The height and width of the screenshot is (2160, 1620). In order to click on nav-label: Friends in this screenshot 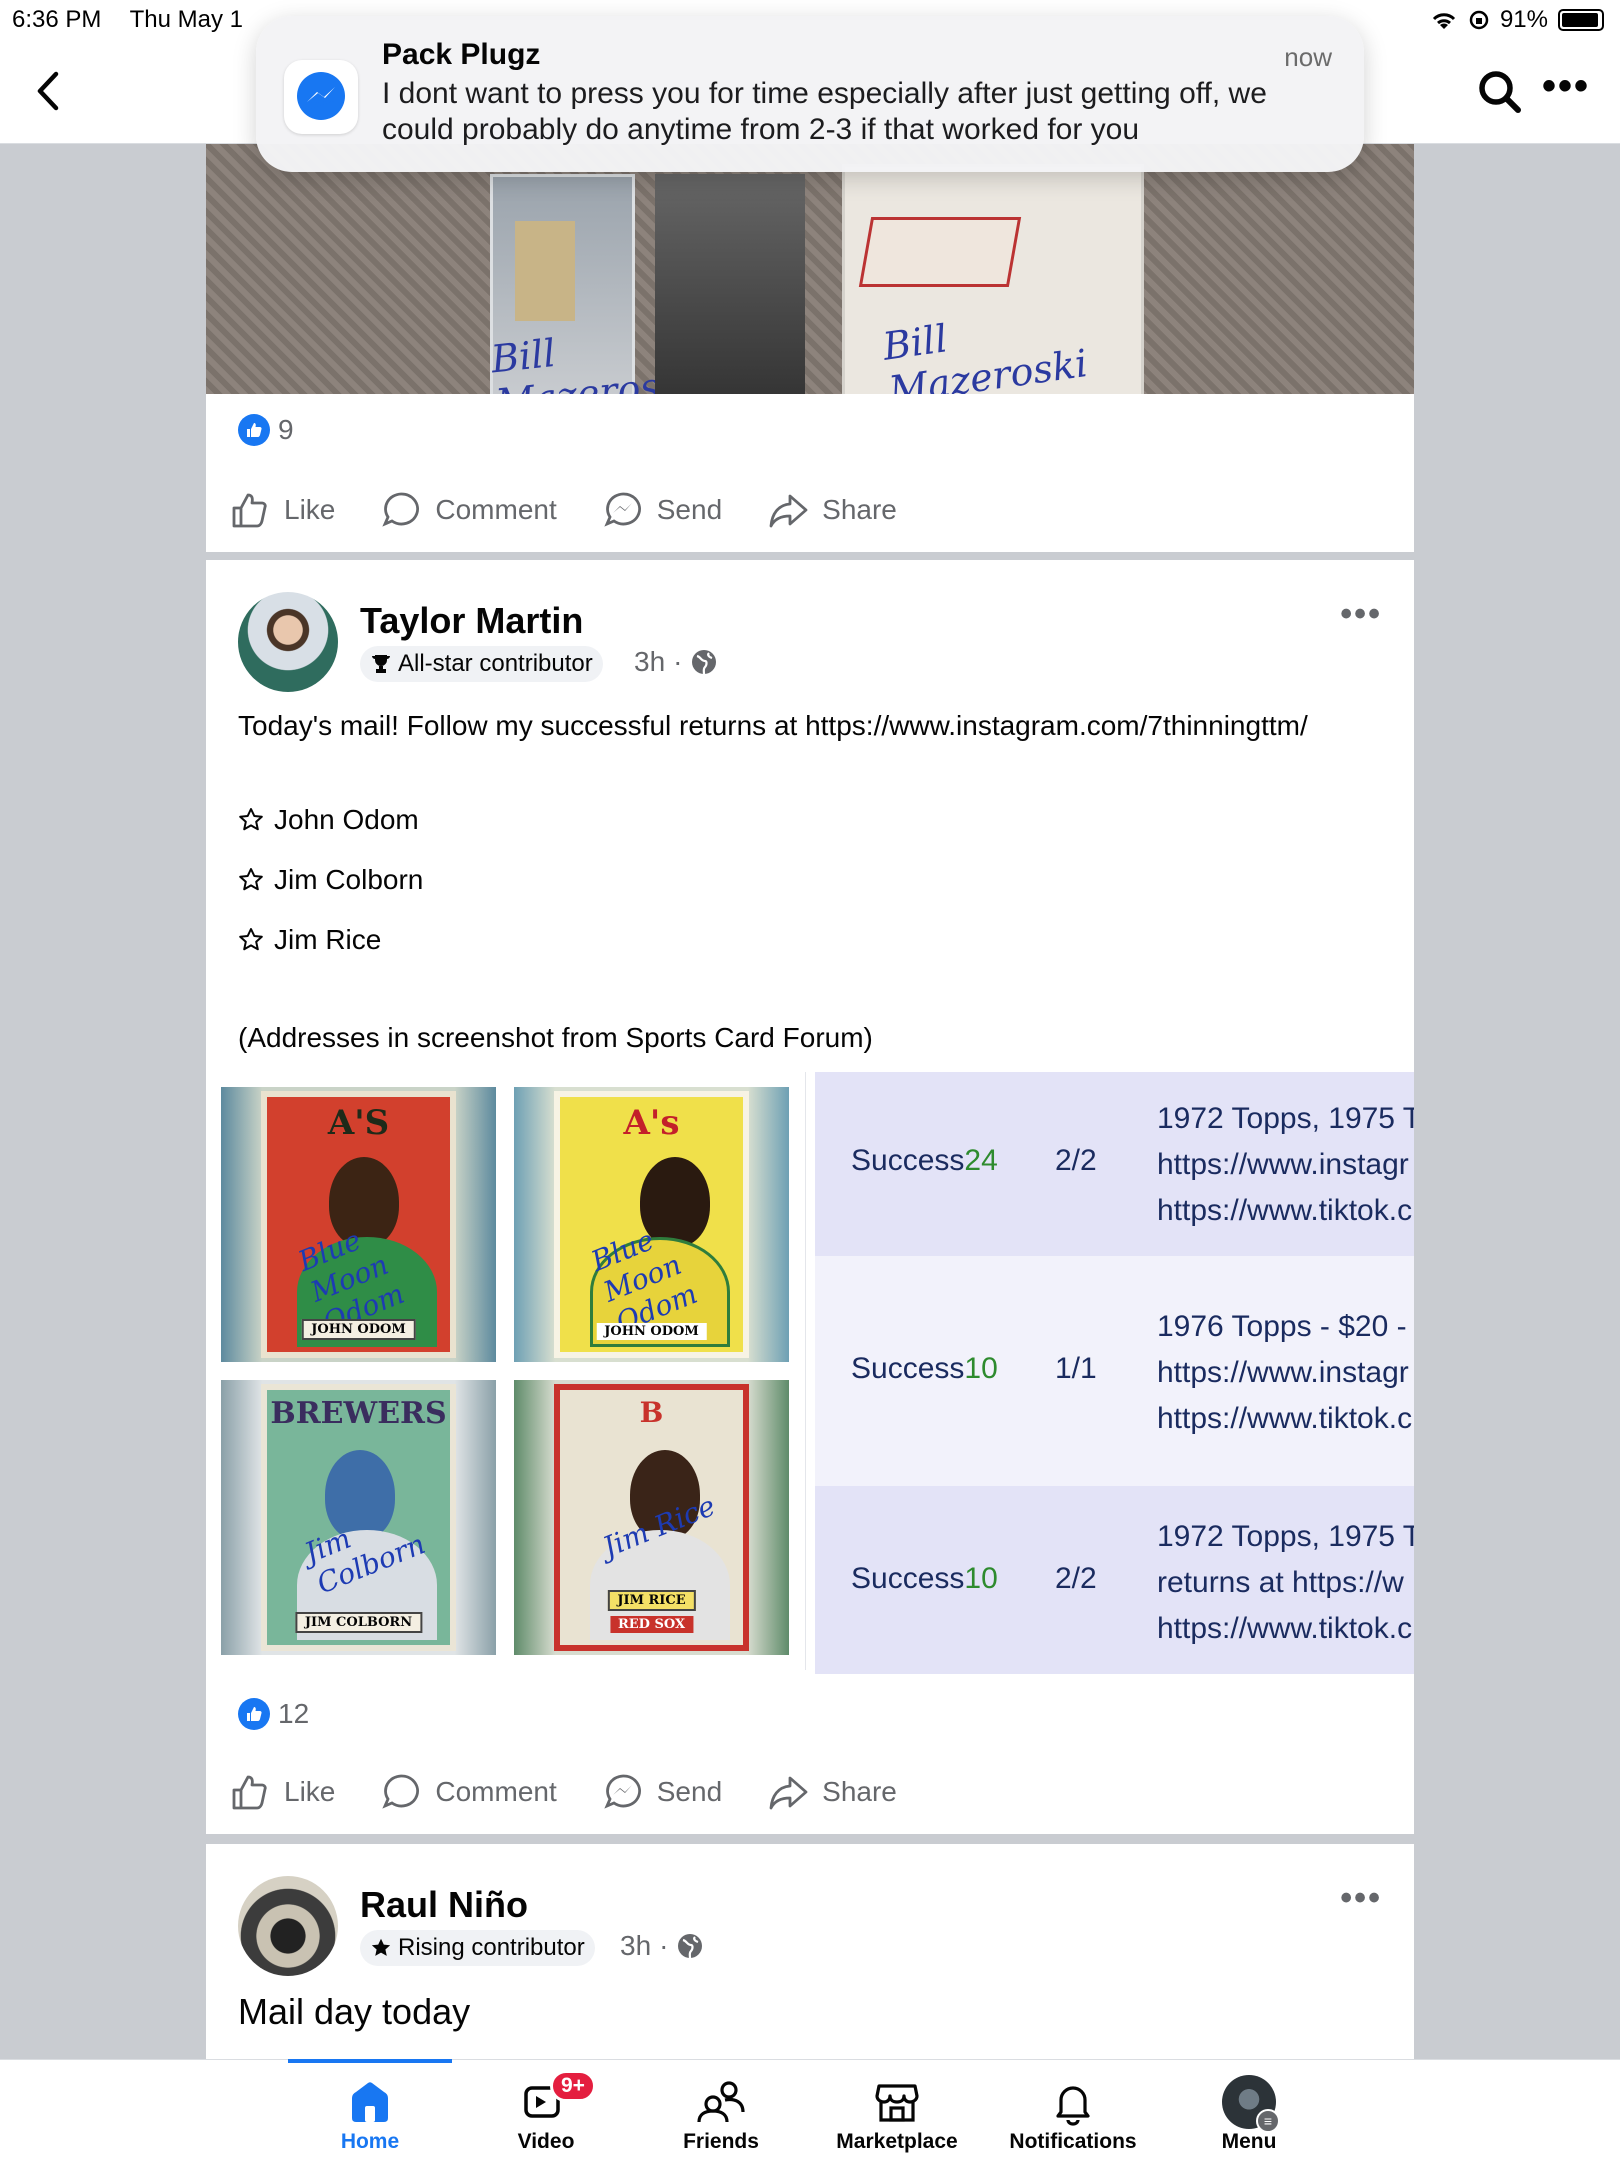, I will do `click(721, 2141)`.